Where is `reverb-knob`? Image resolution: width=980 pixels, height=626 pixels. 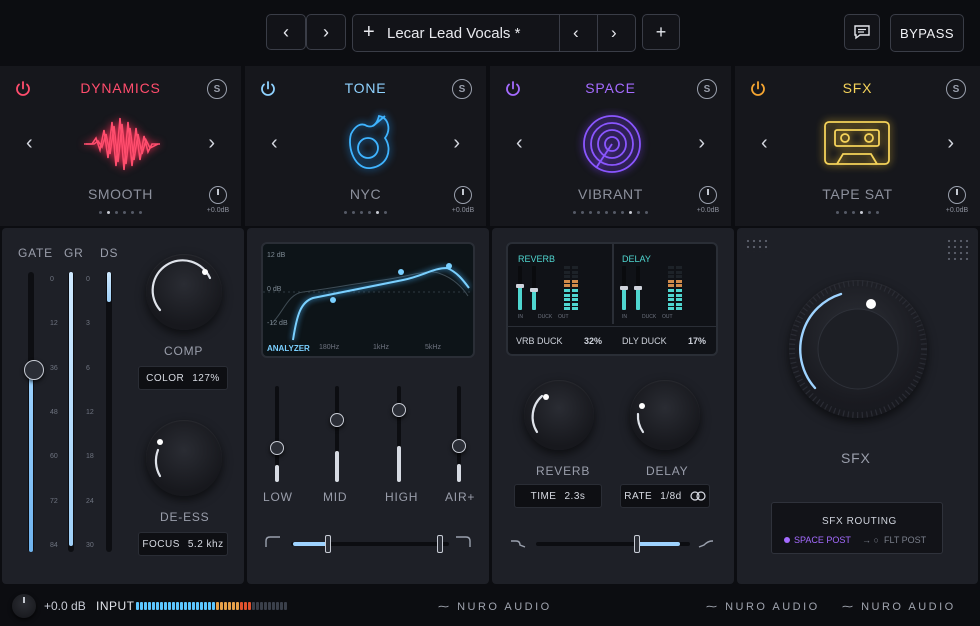 reverb-knob is located at coordinates (559, 415).